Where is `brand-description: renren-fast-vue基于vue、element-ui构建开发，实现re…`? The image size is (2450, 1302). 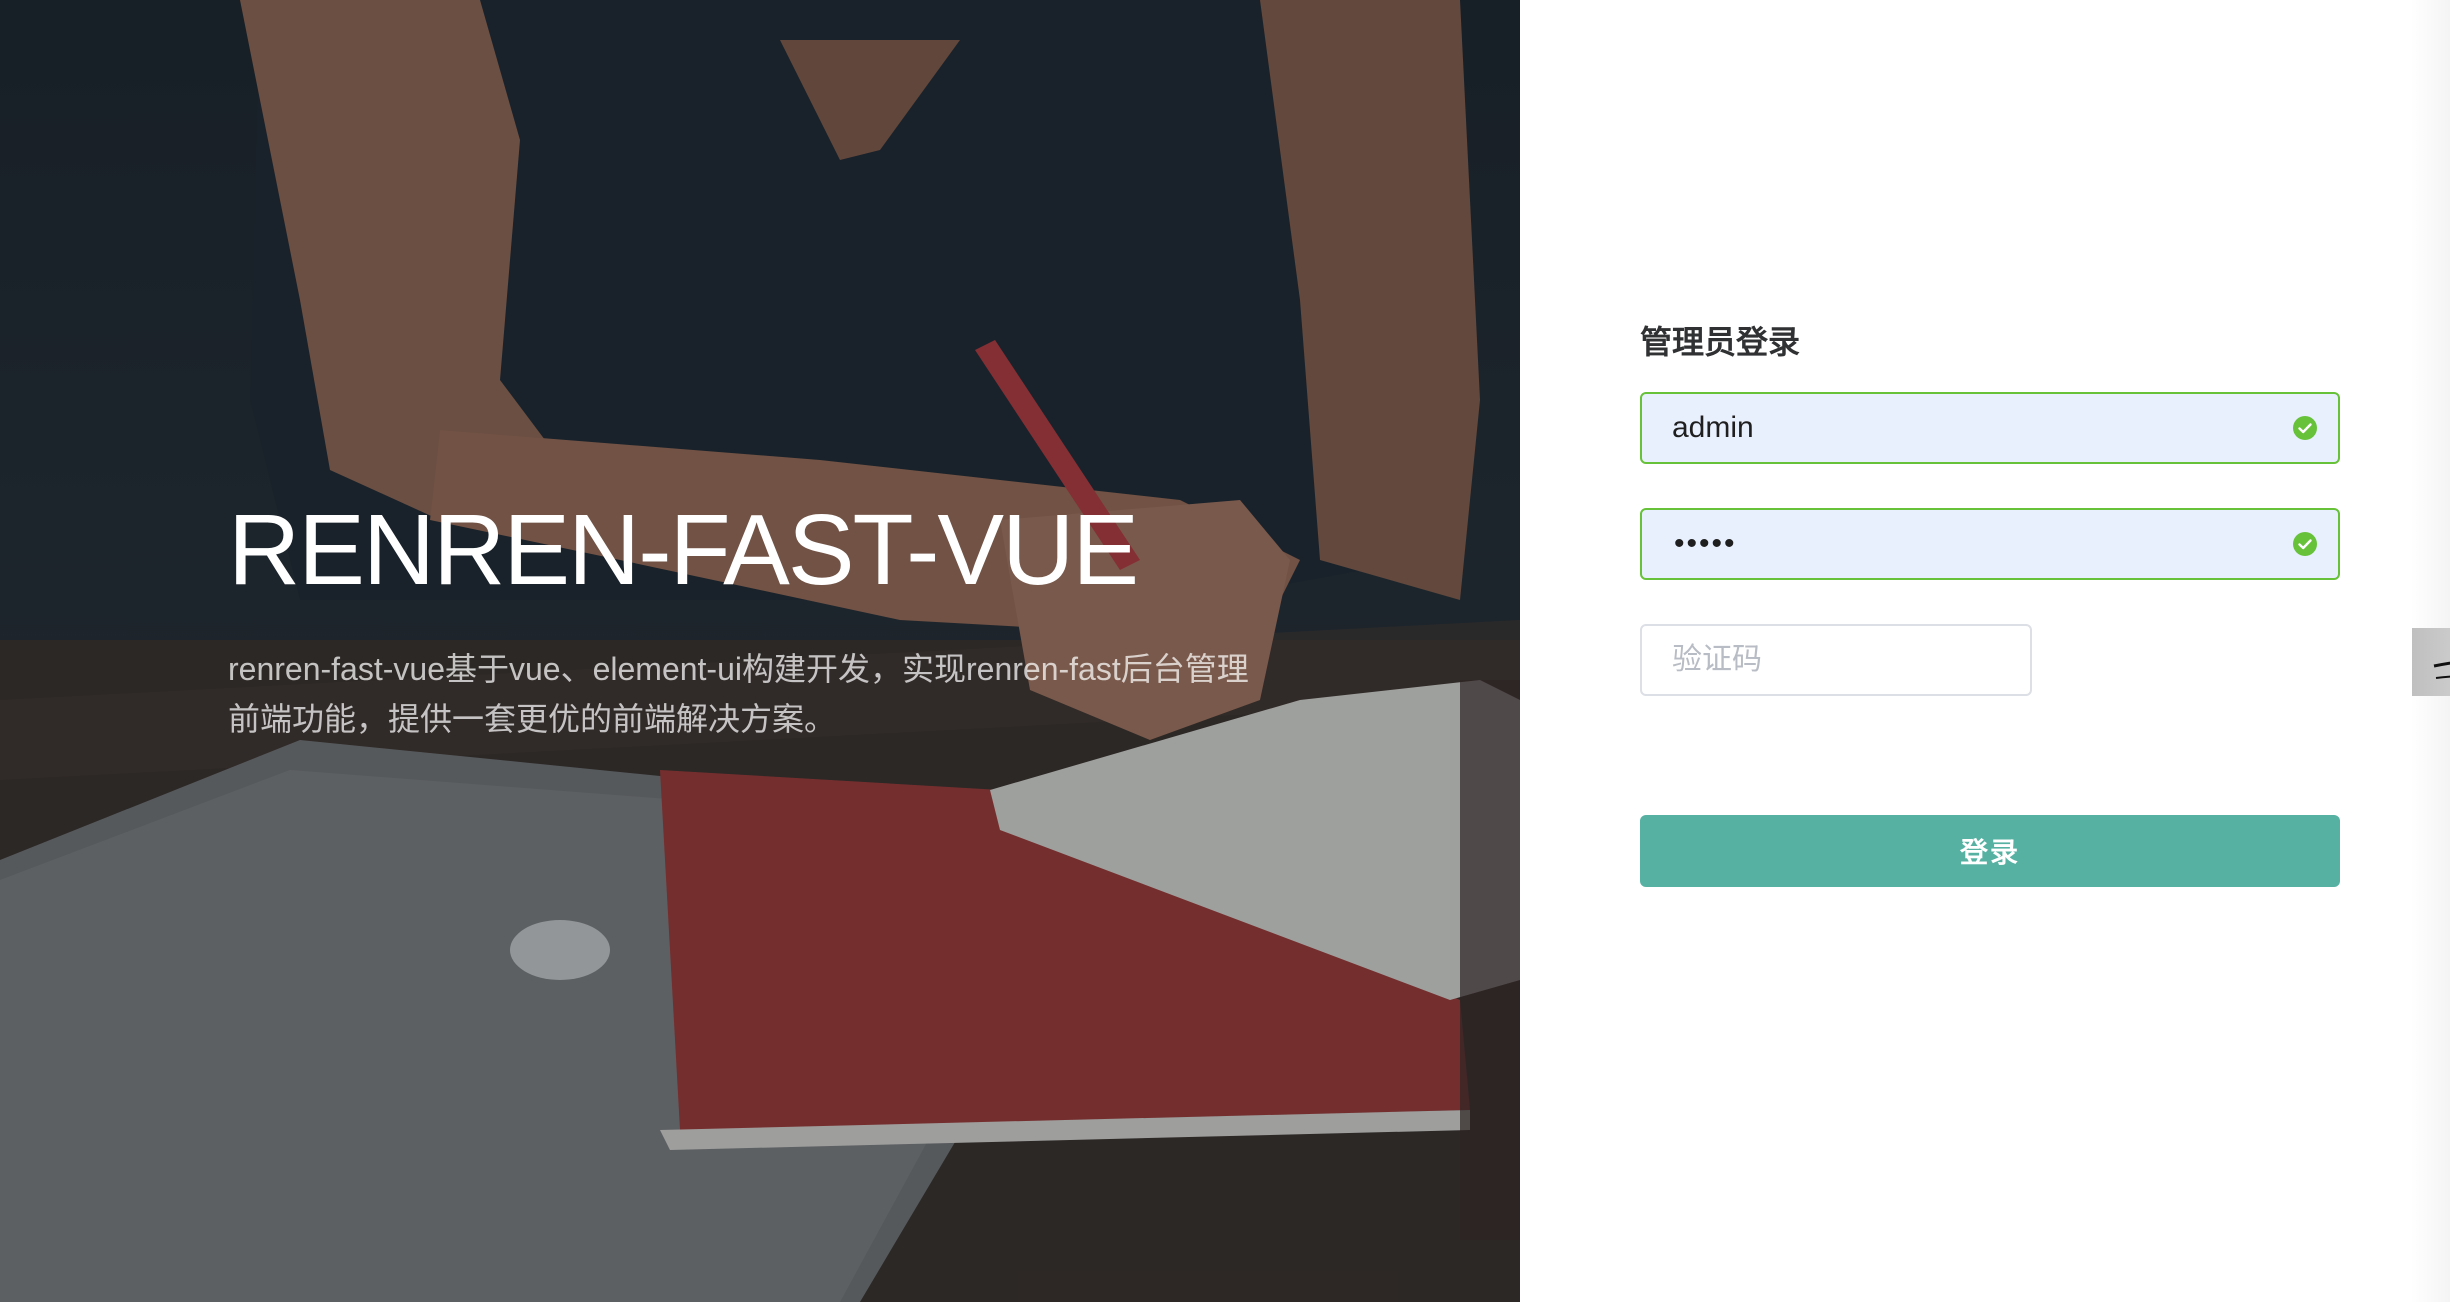 brand-description: renren-fast-vue基于vue、element-ui构建开发，实现re… is located at coordinates (738, 694).